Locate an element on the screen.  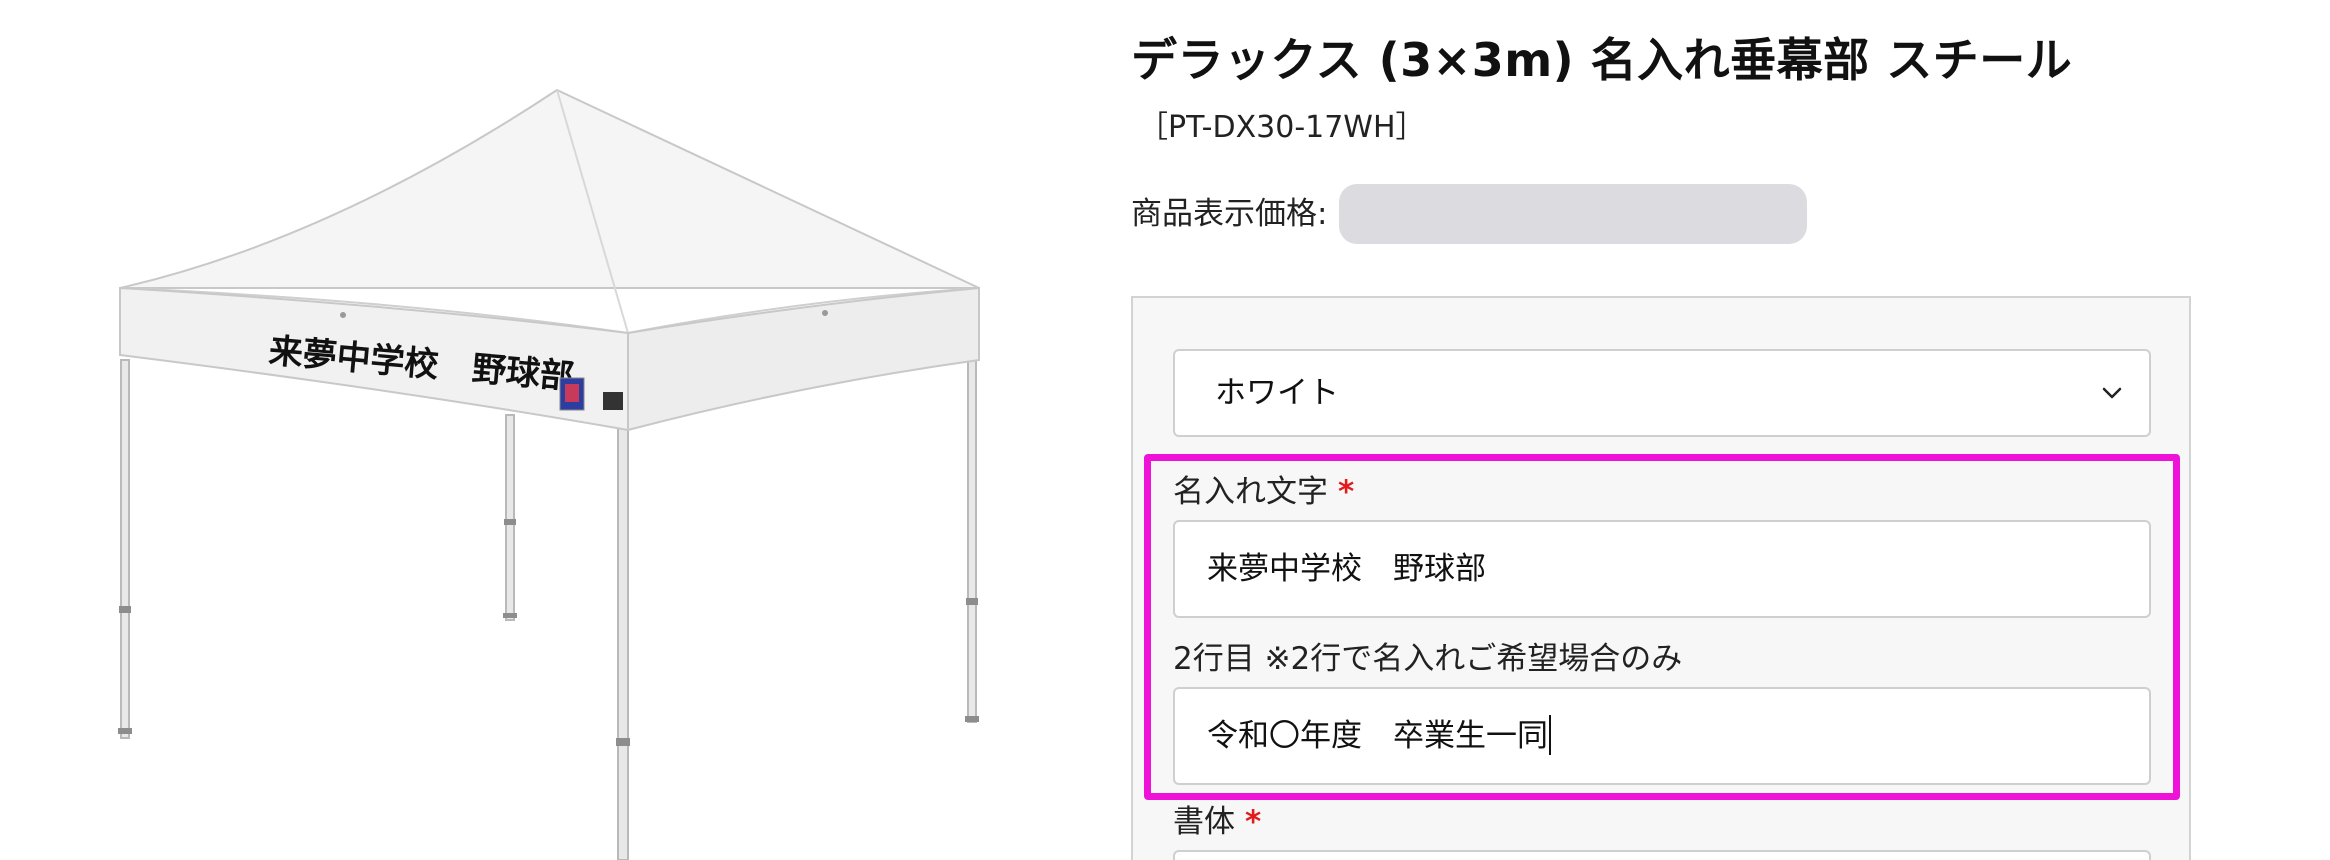
font-select is located at coordinates (1662, 855).